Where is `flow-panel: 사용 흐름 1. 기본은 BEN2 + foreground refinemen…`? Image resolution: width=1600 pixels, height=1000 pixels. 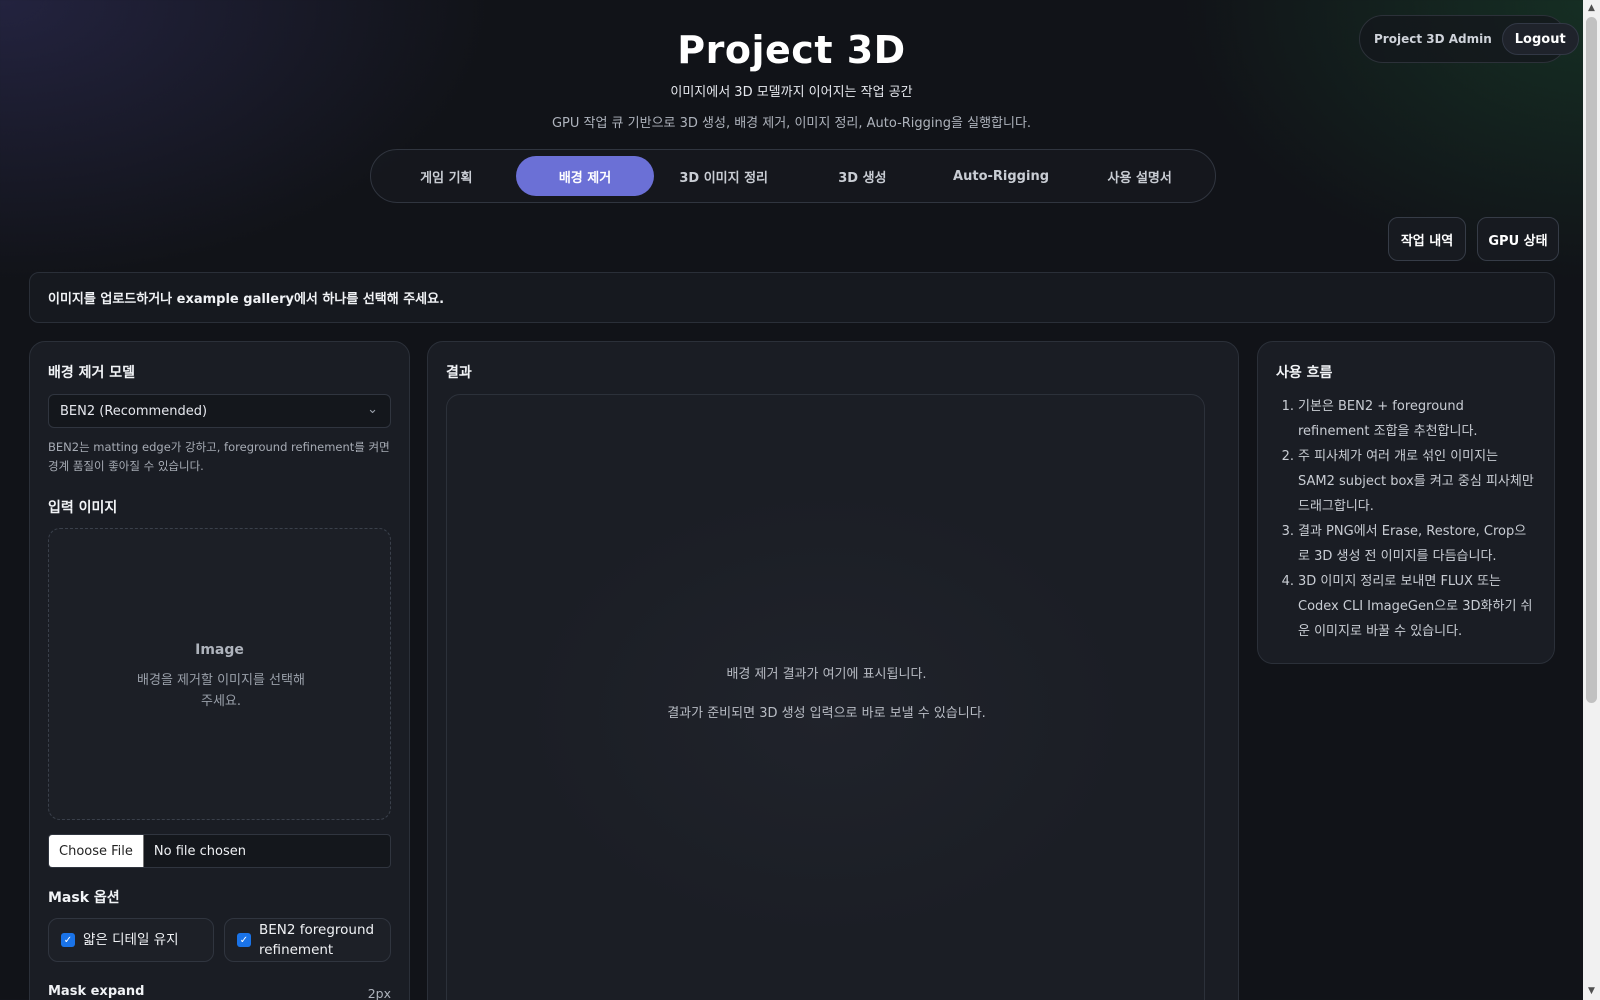
flow-panel: 사용 흐름 1. 기본은 BEN2 + foreground refinemen… is located at coordinates (1406, 502).